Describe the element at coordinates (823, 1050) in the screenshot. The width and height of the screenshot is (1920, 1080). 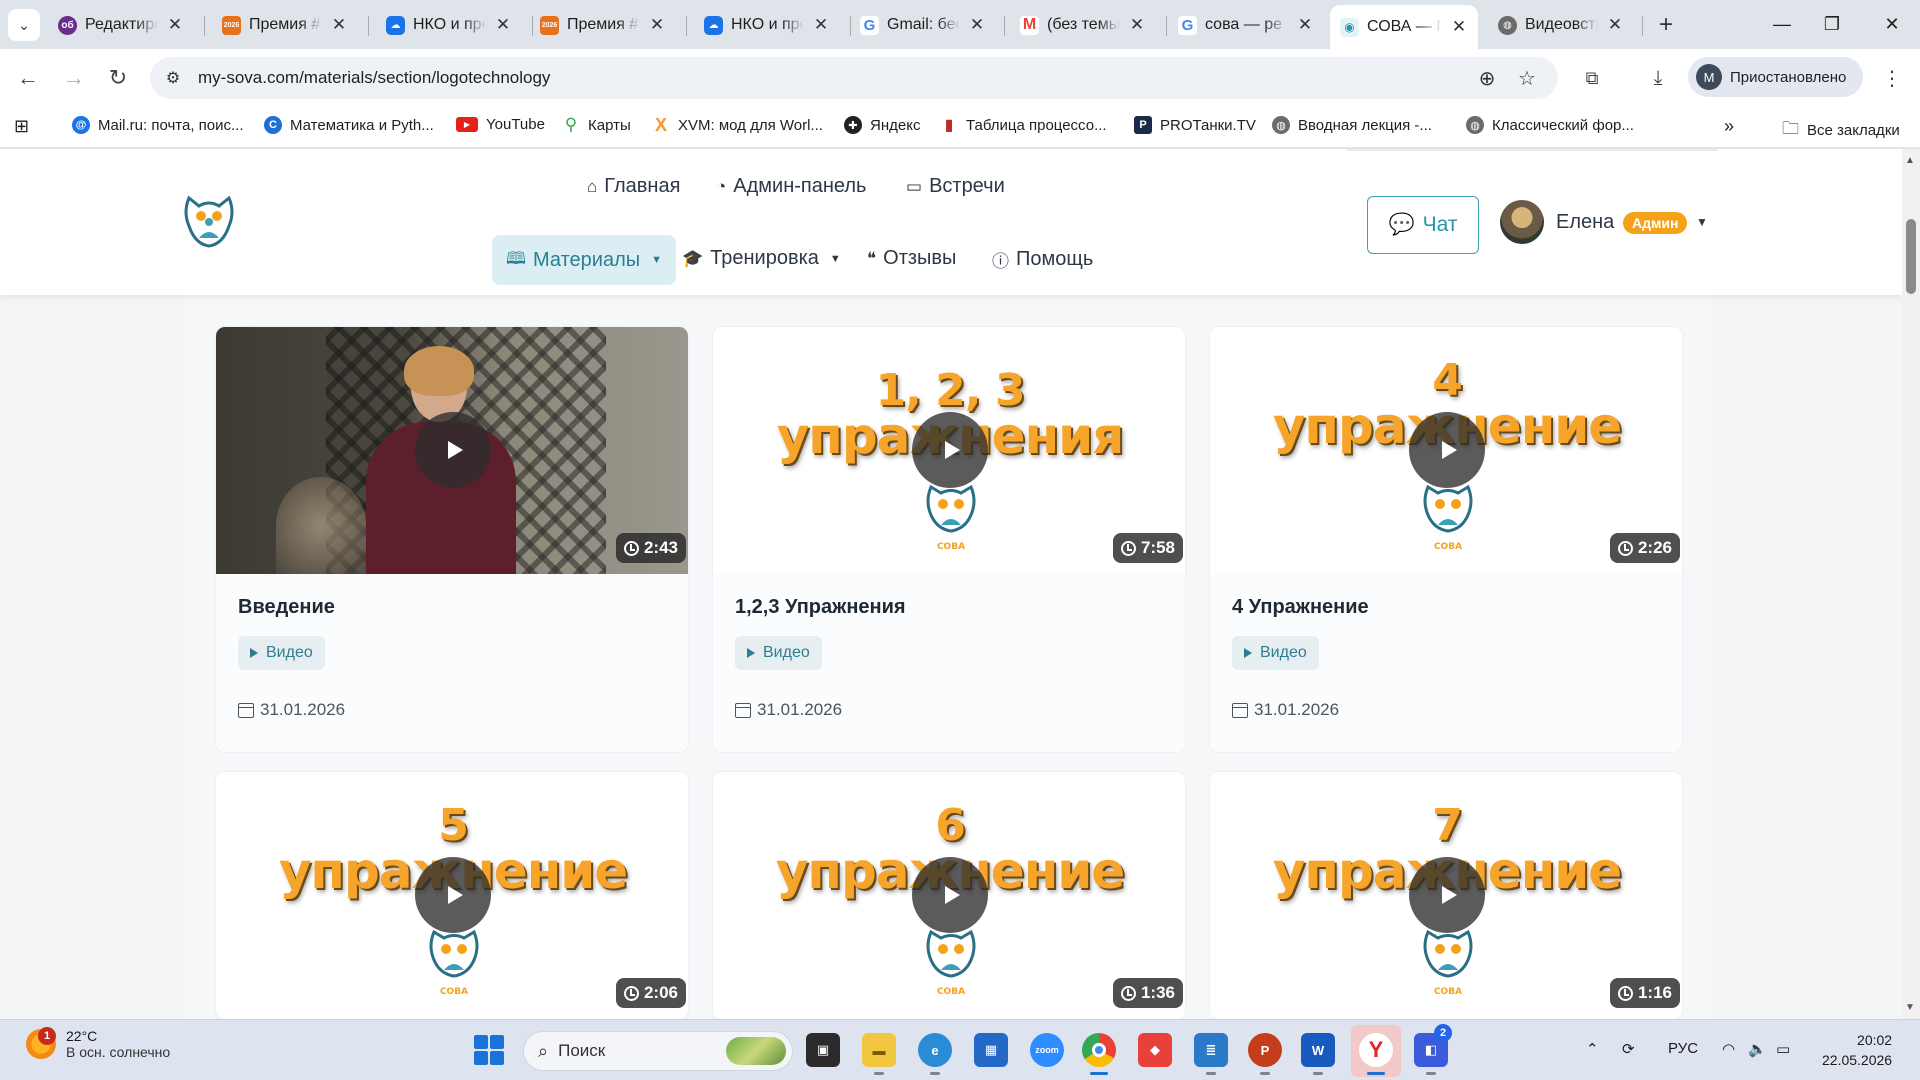
I see `task-view-icon: ▣` at that location.